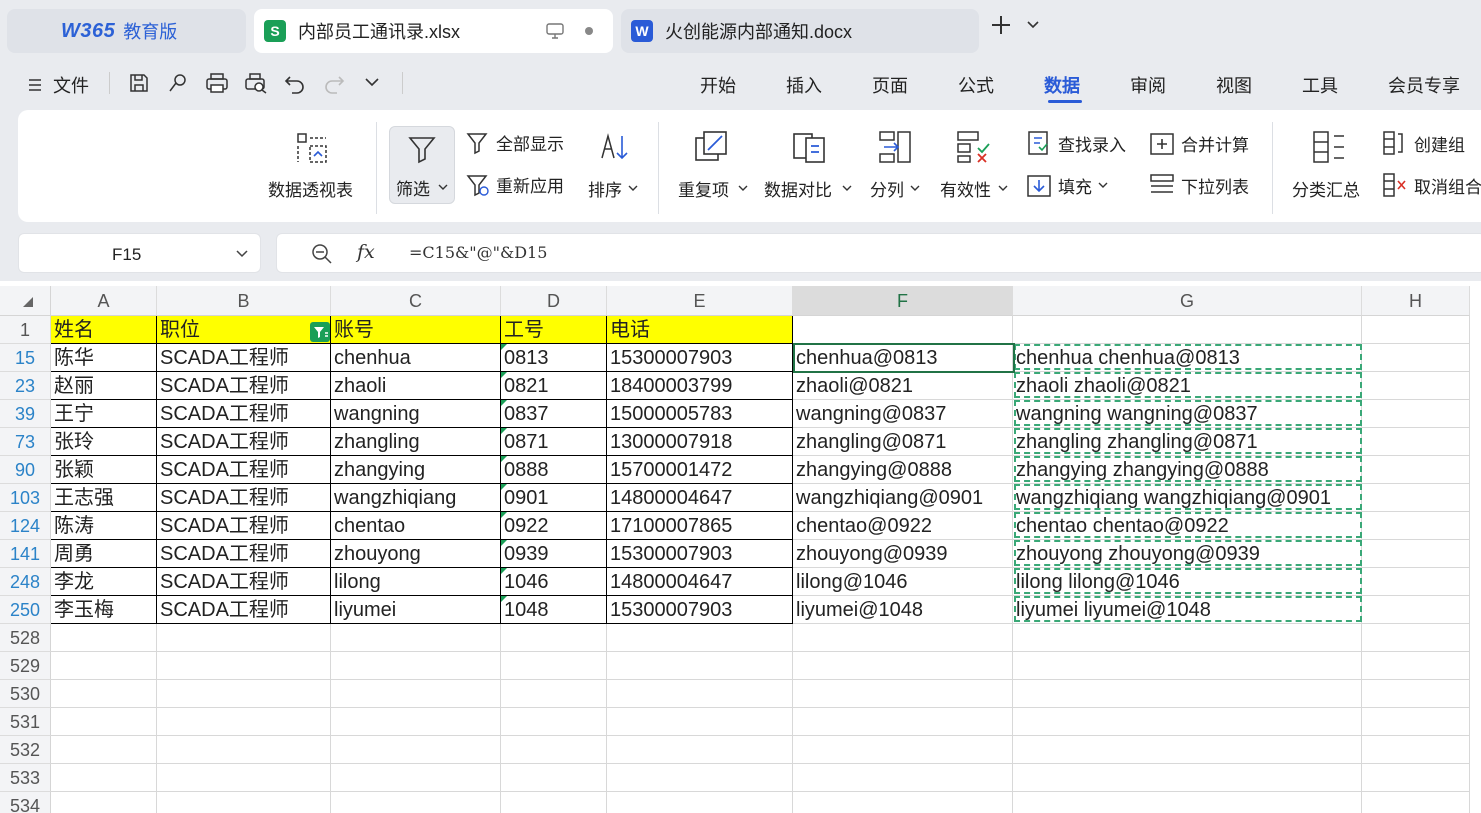  What do you see at coordinates (58, 85) in the screenshot?
I see `file-menu: 文件` at bounding box center [58, 85].